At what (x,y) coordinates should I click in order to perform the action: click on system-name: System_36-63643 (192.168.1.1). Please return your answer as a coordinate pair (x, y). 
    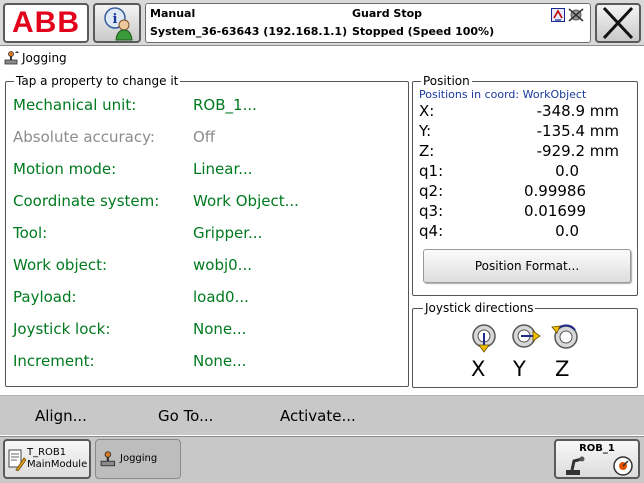
    Looking at the image, I should click on (249, 31).